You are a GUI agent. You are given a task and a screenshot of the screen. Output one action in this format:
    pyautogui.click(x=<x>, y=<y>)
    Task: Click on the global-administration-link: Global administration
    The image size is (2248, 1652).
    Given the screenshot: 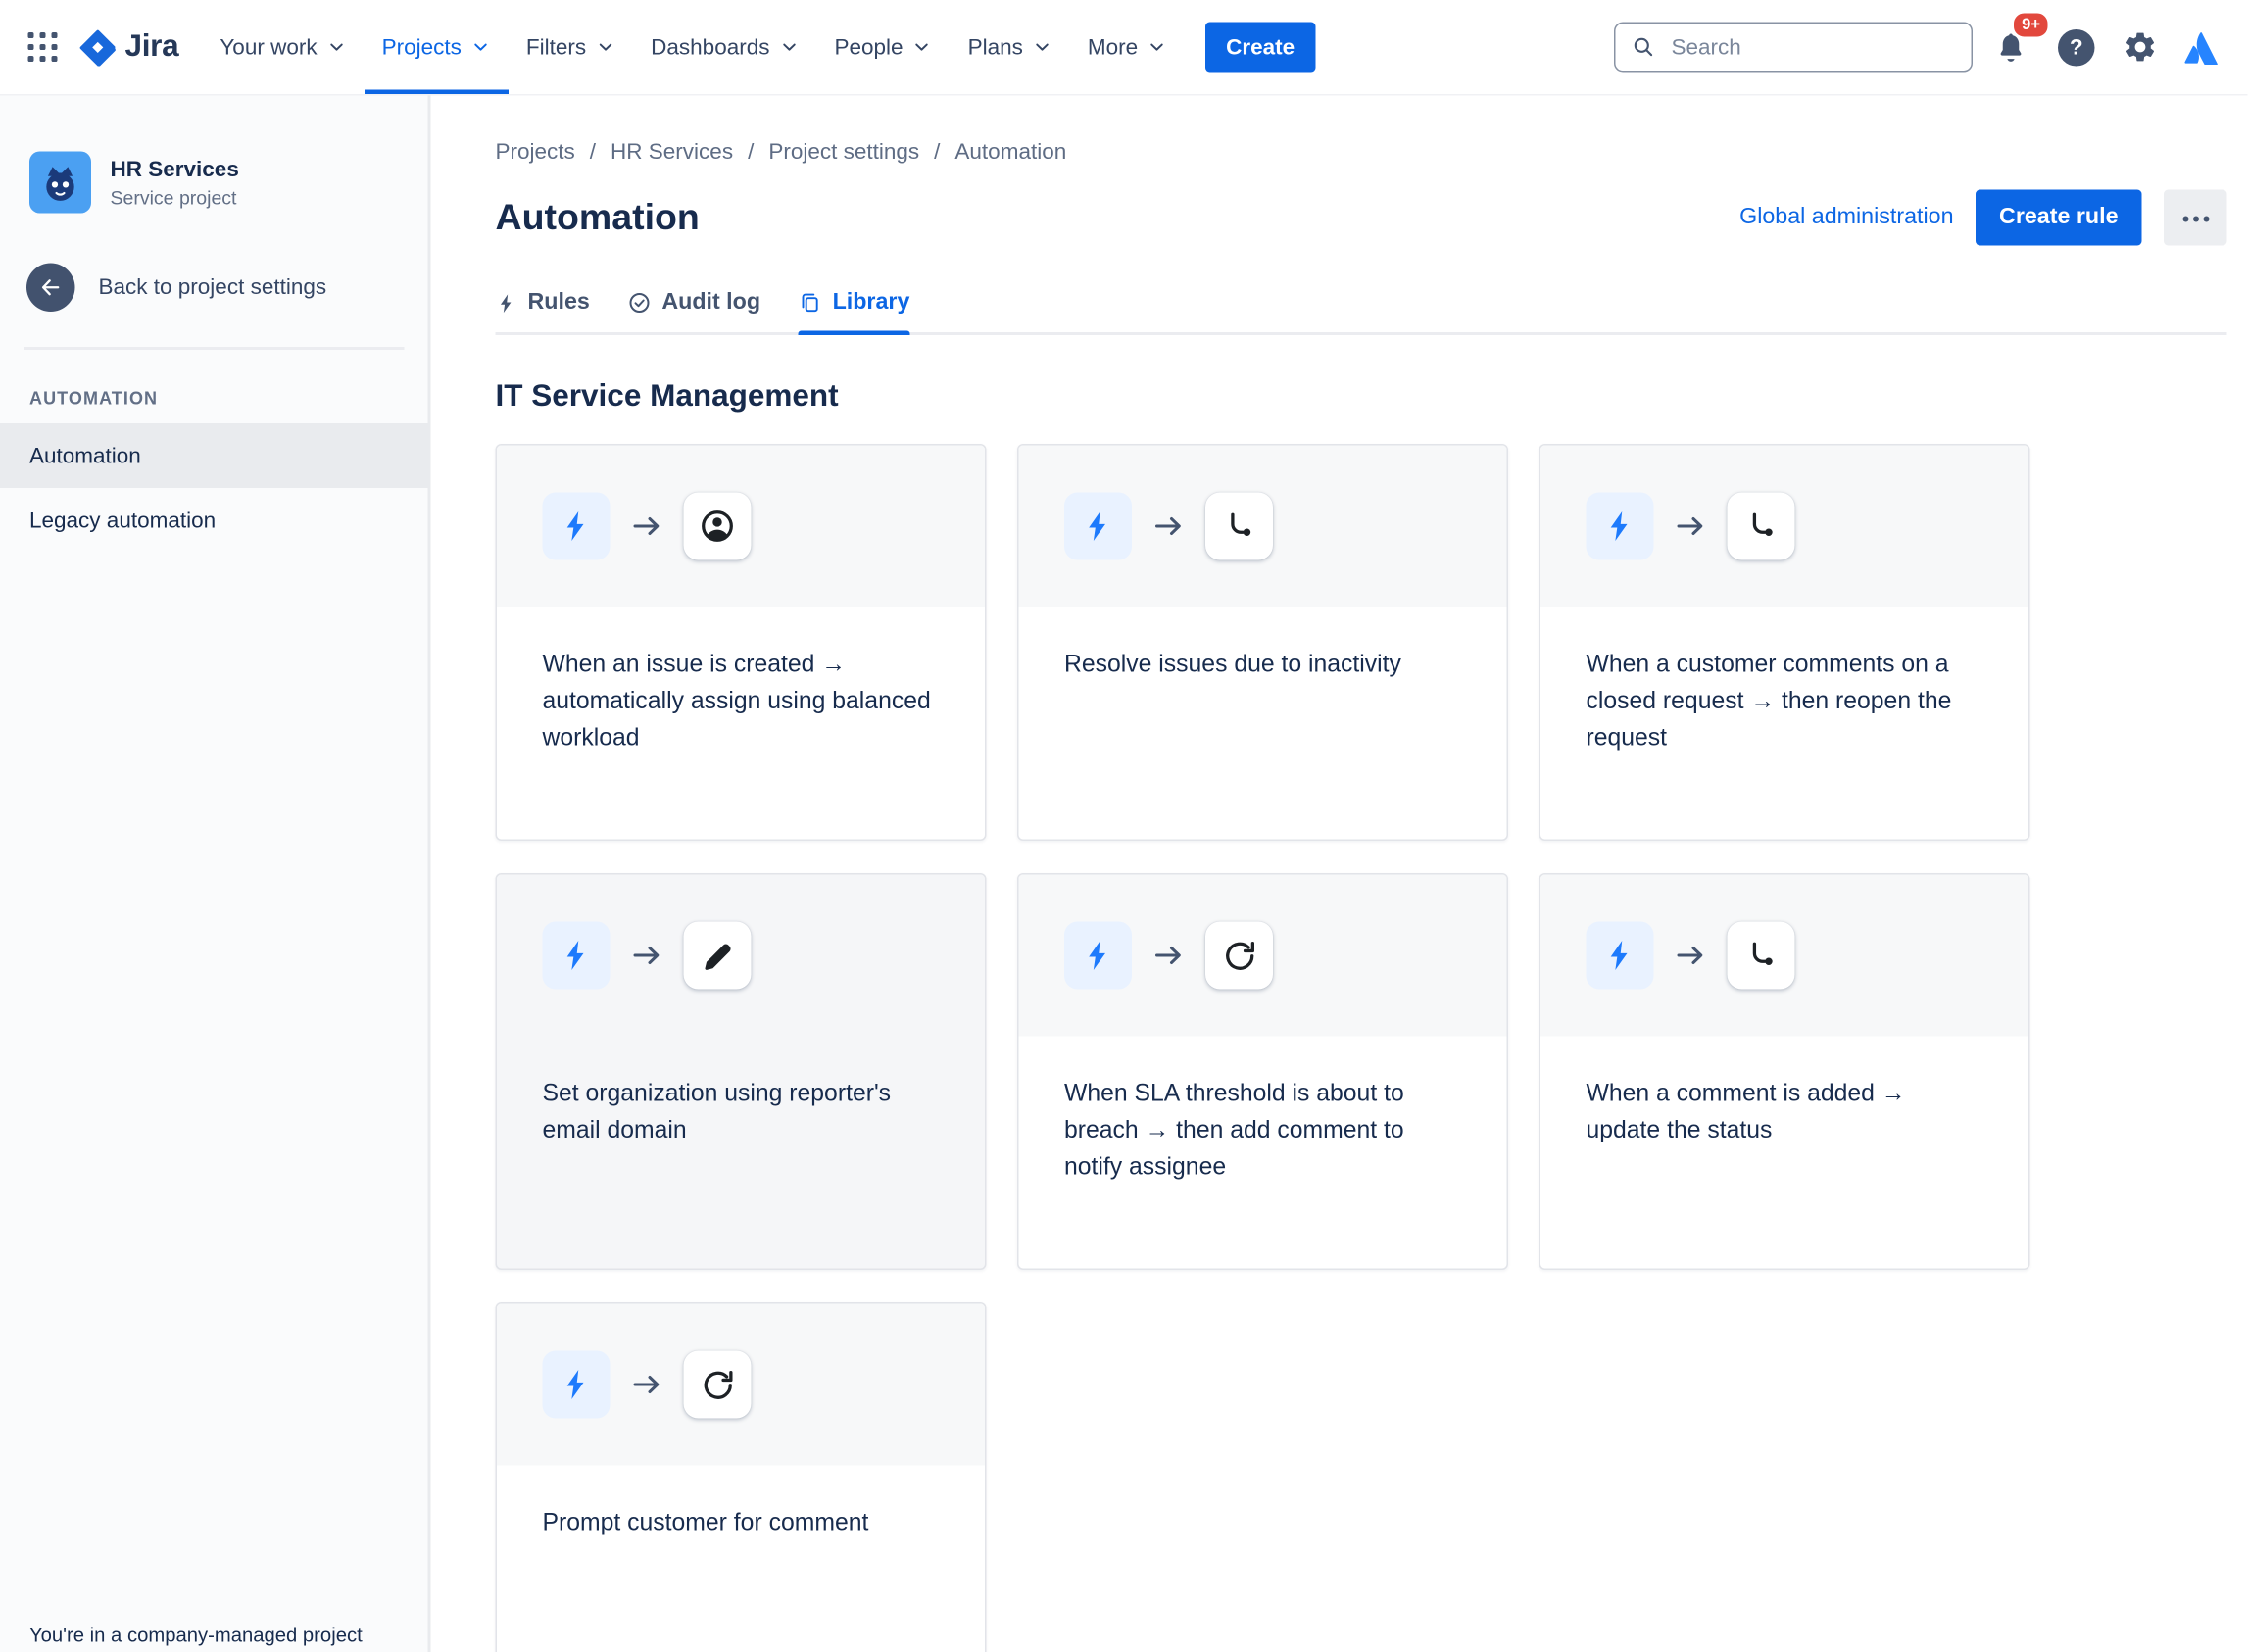 What is the action you would take?
    pyautogui.click(x=1846, y=218)
    